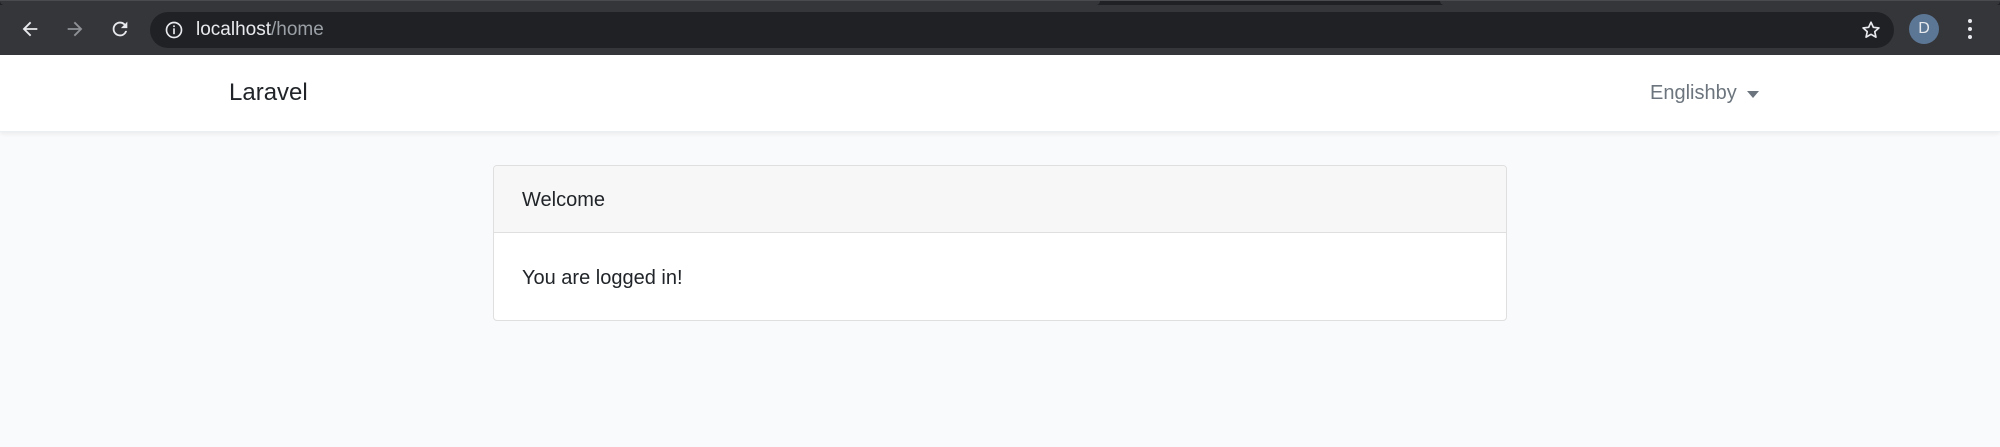 The height and width of the screenshot is (447, 2000). I want to click on language-dropdown: Englishby, so click(1704, 93).